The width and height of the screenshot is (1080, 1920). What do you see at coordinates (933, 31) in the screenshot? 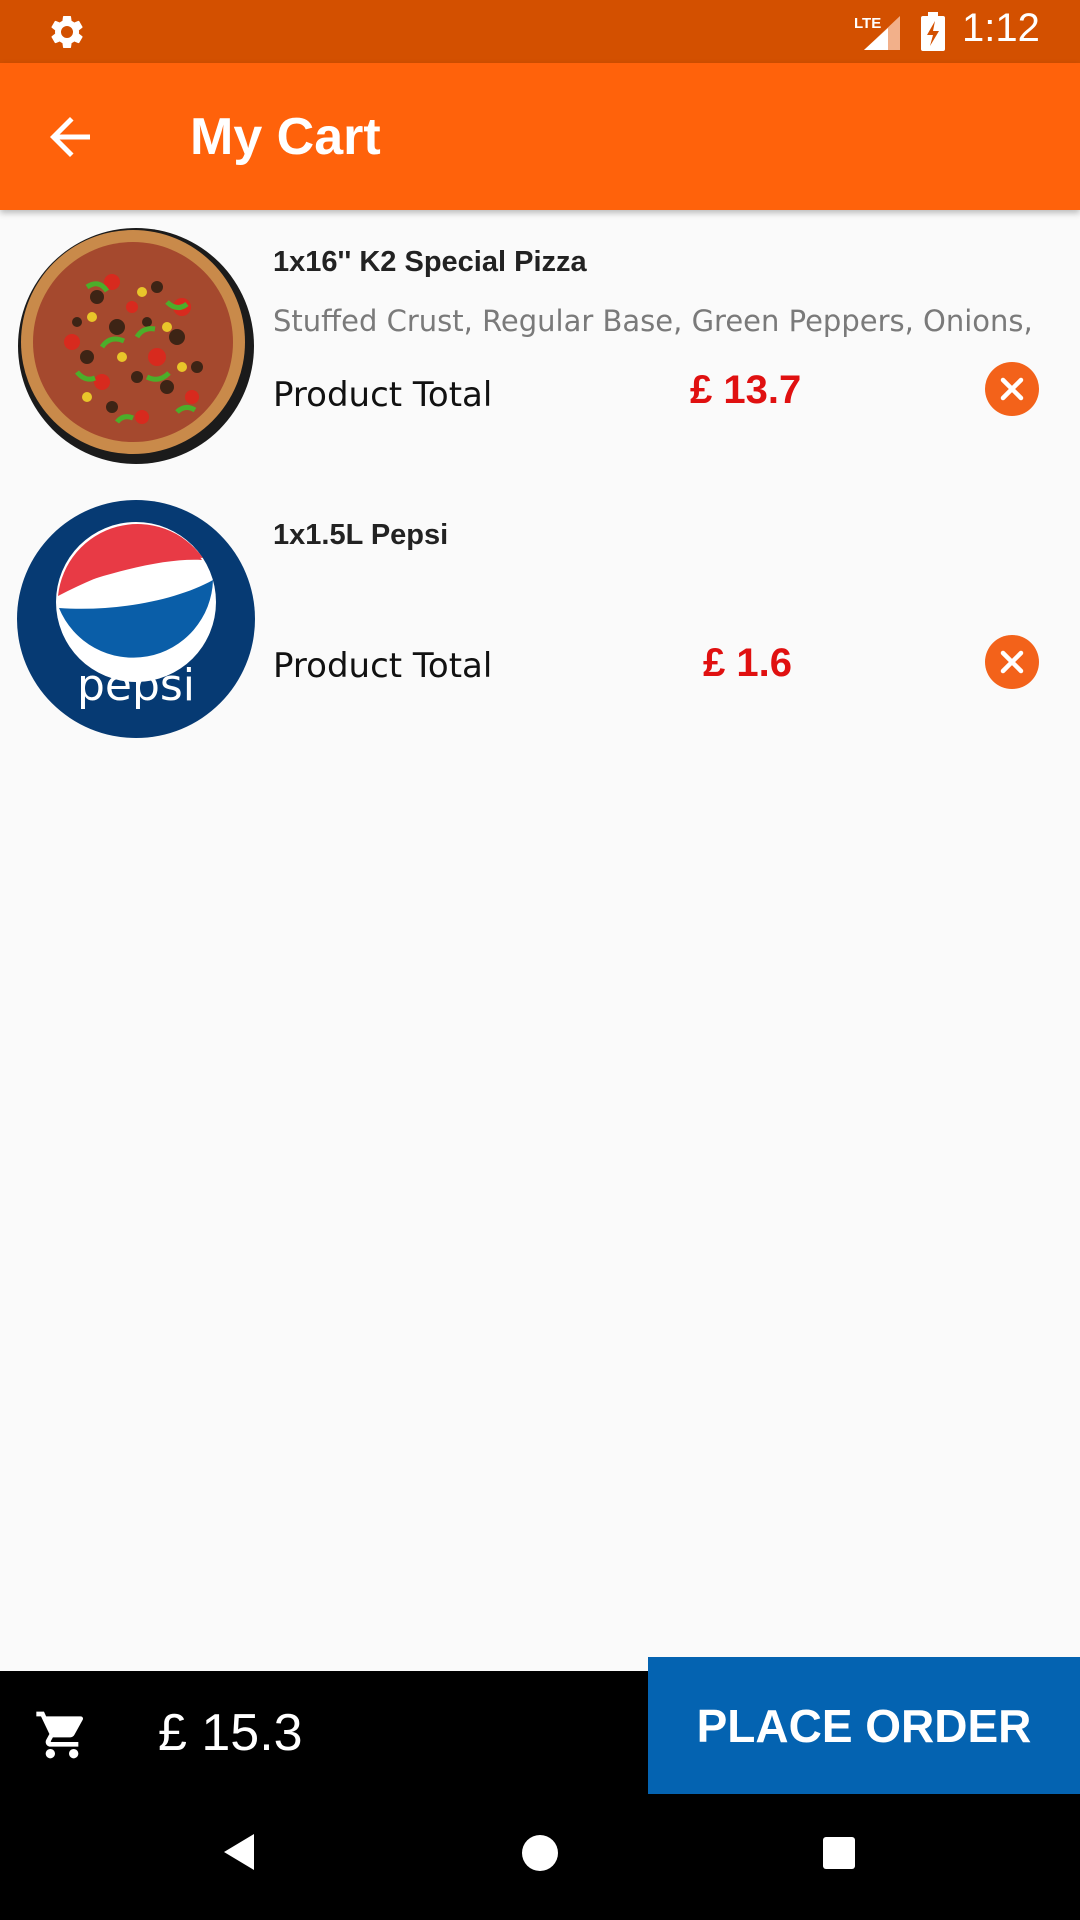
I see `battery-charging-icon` at bounding box center [933, 31].